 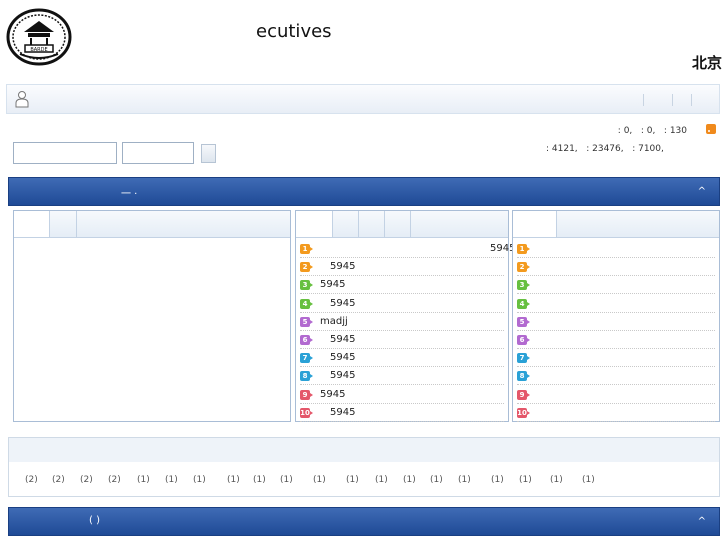 I want to click on list-item: 3 5945, so click(x=402, y=285).